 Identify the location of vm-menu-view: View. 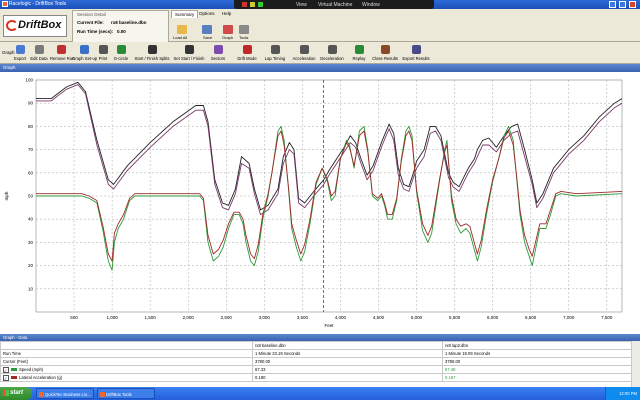
(301, 5).